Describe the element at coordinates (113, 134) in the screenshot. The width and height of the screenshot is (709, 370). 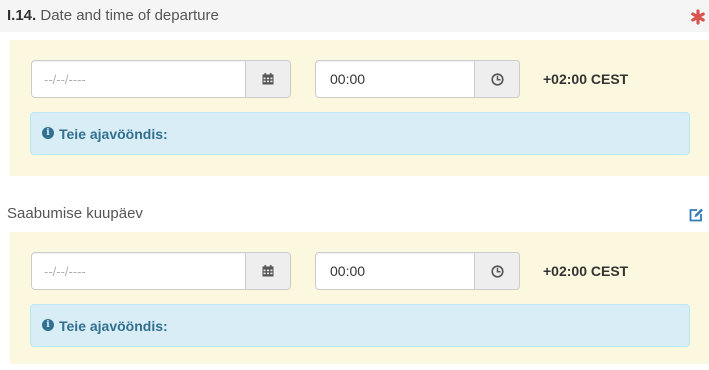
I see `departure-info-text: Teie ajavööndis:` at that location.